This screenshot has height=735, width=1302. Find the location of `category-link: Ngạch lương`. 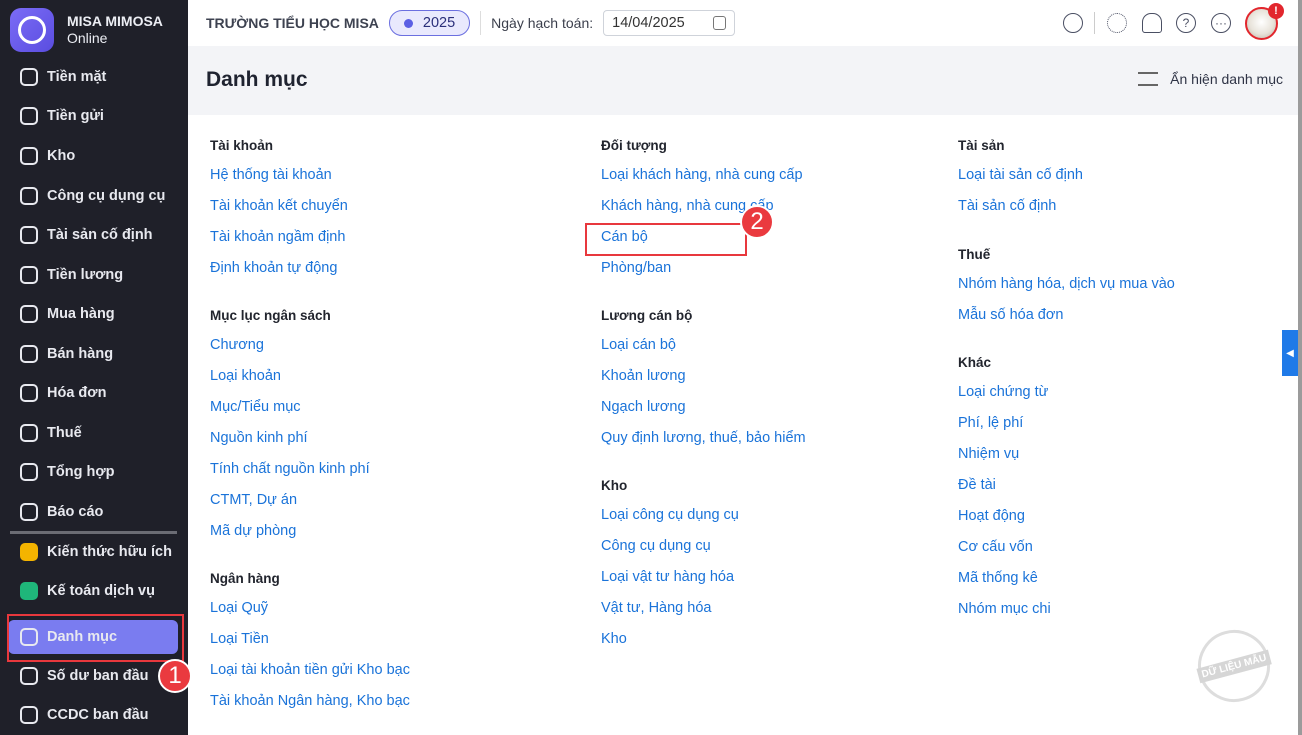

category-link: Ngạch lương is located at coordinates (703, 414).